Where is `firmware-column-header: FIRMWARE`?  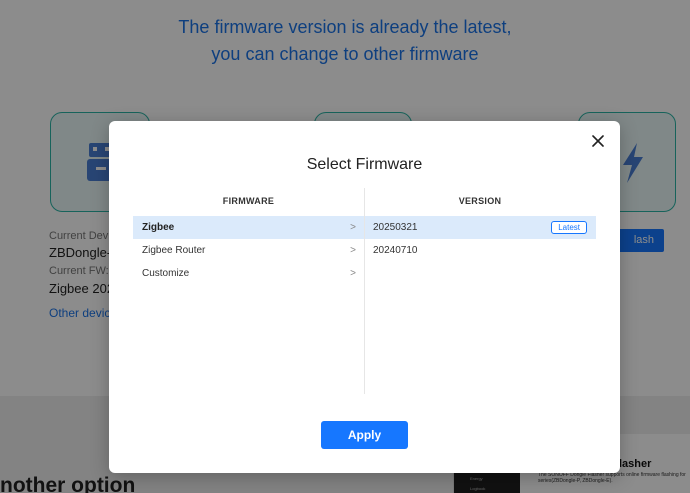
firmware-column-header: FIRMWARE is located at coordinates (248, 201).